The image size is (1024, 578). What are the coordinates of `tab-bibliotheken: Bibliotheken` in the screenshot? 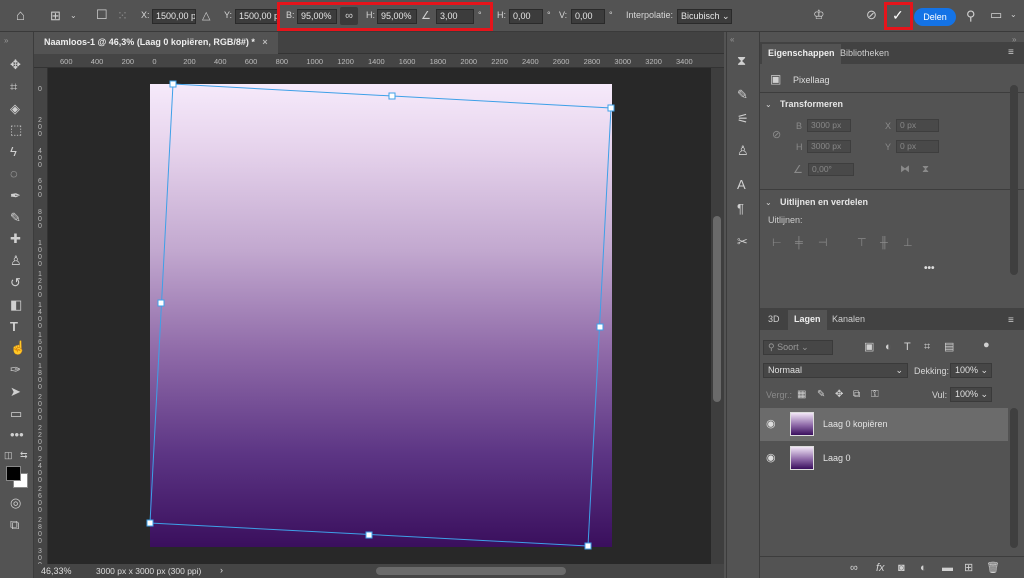 It's located at (864, 54).